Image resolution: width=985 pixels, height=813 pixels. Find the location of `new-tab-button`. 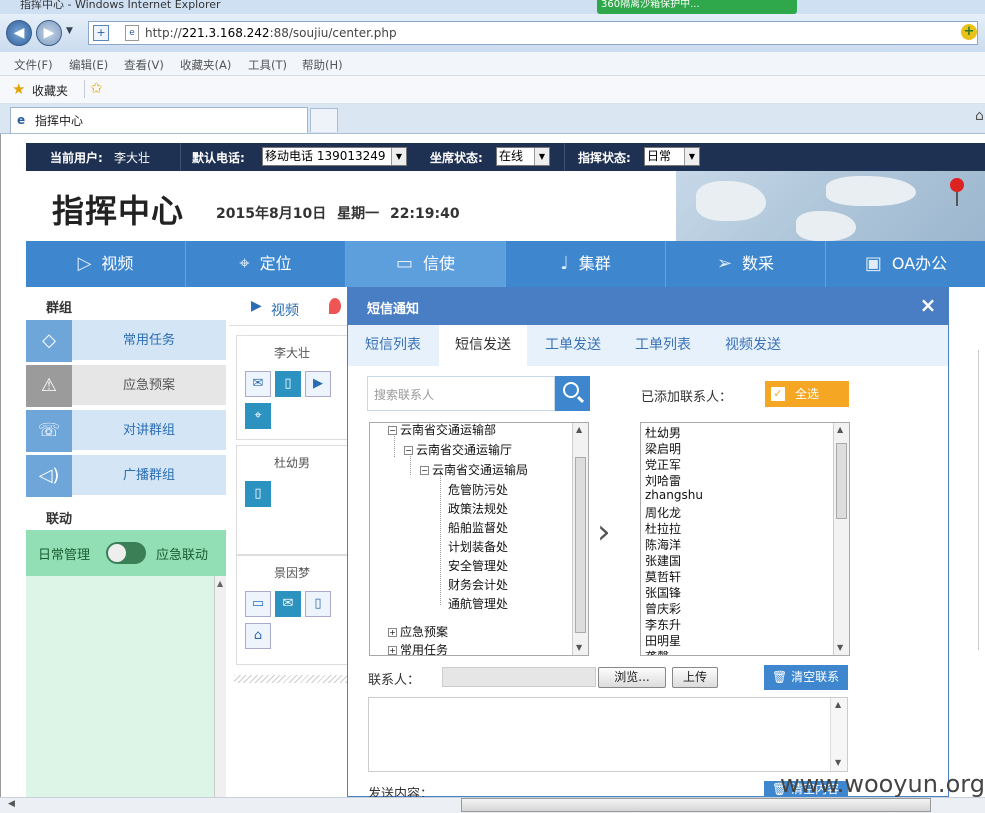

new-tab-button is located at coordinates (324, 120).